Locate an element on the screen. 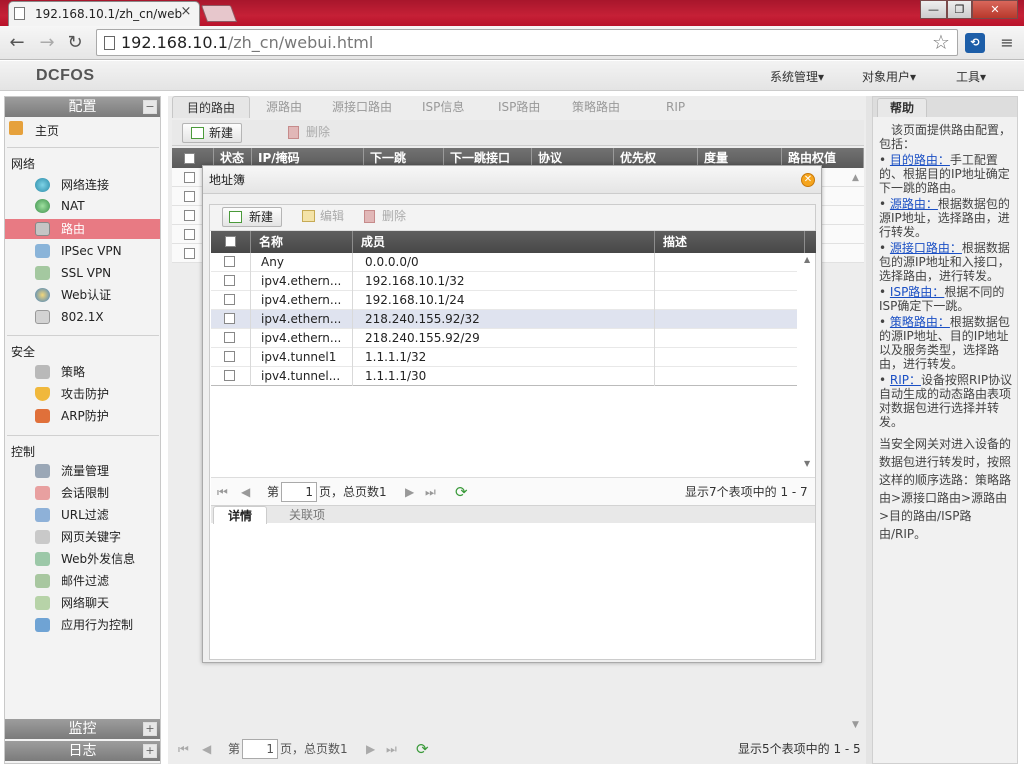  sidebar-item-policy: 策略 is located at coordinates (82, 372).